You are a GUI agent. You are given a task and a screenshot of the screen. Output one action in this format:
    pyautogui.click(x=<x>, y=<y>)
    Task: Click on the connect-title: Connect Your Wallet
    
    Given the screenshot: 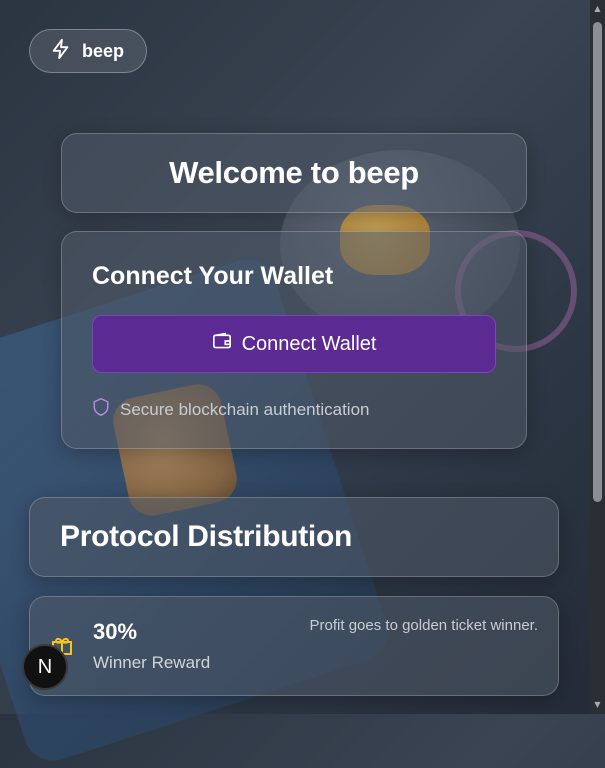 What is the action you would take?
    pyautogui.click(x=213, y=276)
    